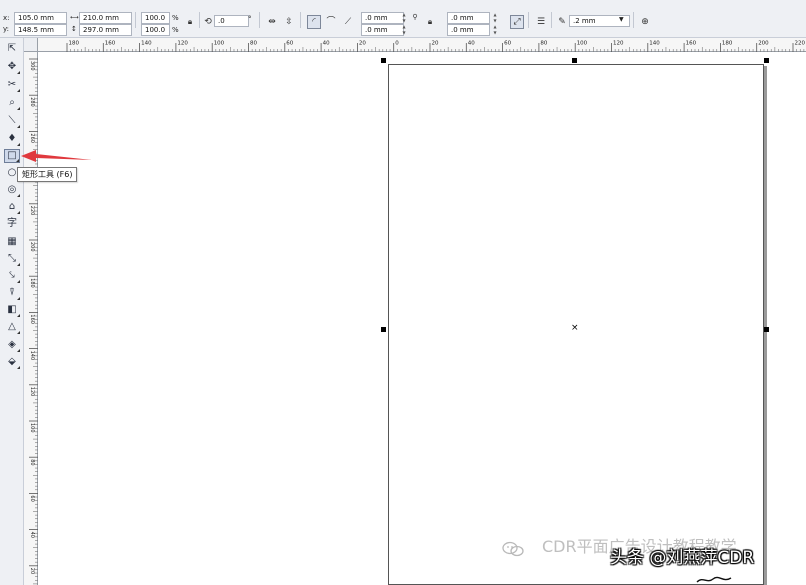 The height and width of the screenshot is (585, 806). What do you see at coordinates (12, 67) in the screenshot?
I see `shape-tool-icon: ✥` at bounding box center [12, 67].